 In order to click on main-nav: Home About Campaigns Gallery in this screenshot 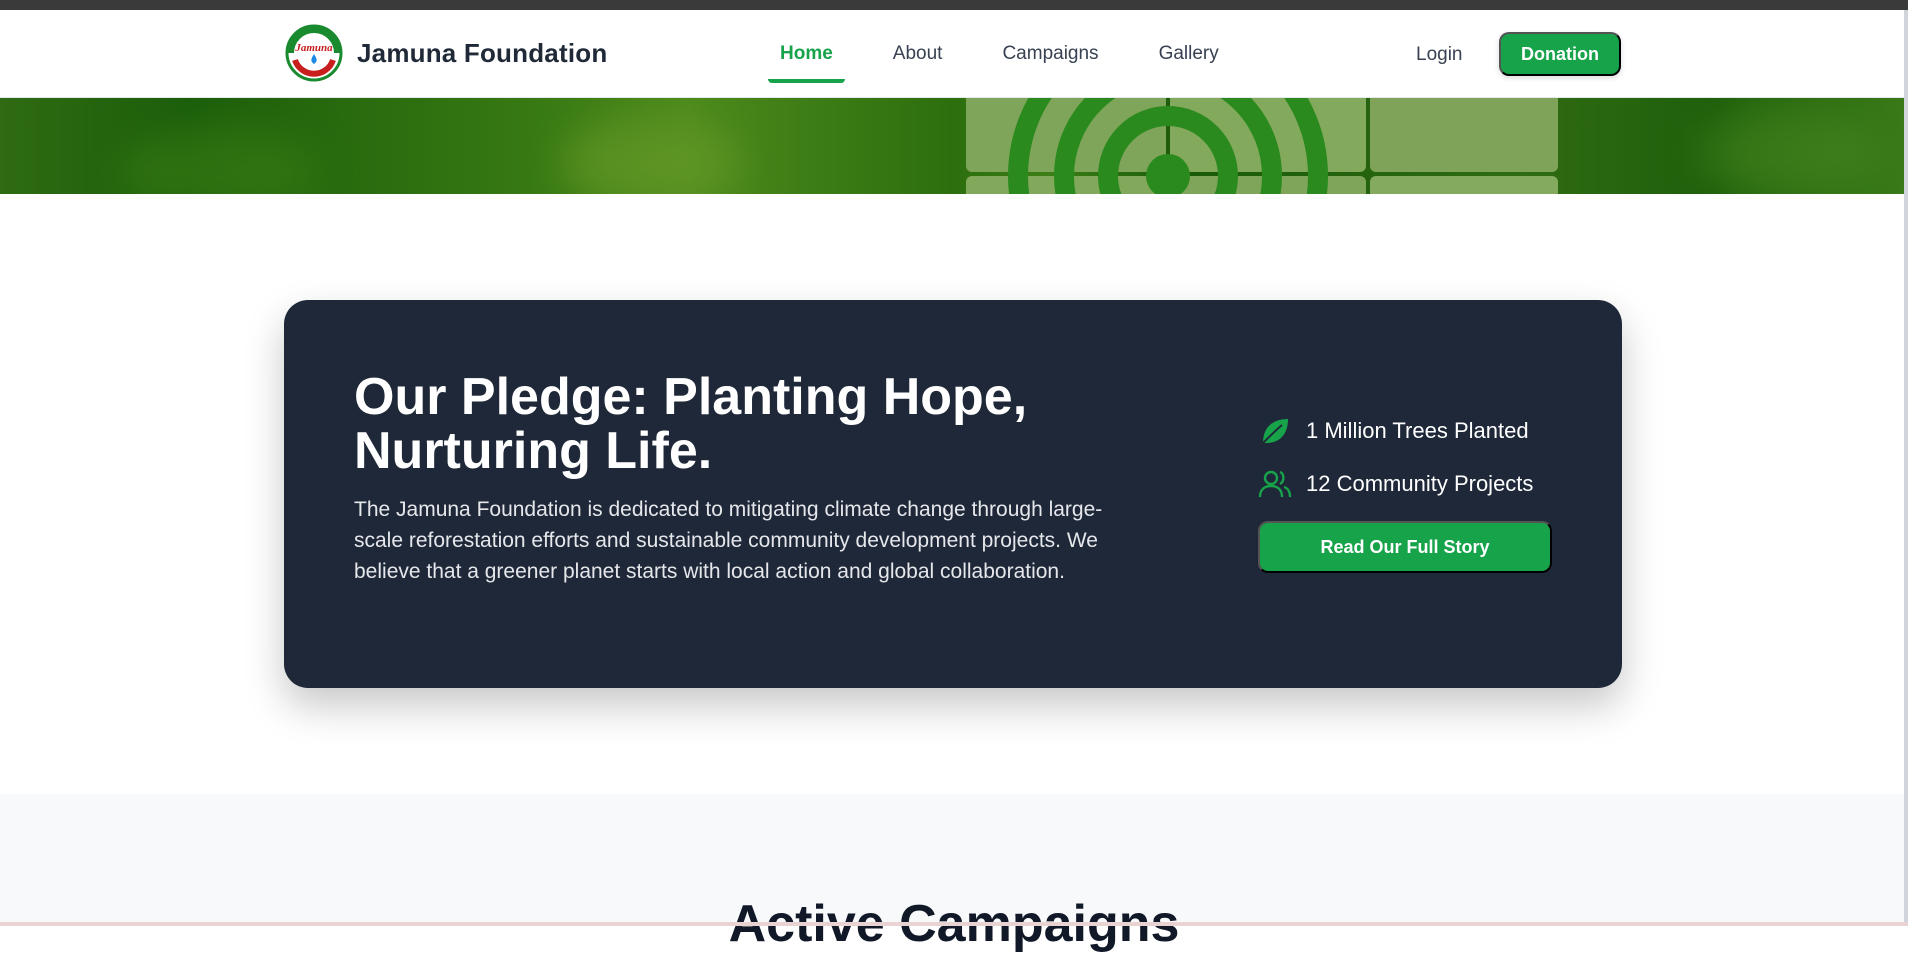, I will do `click(1015, 54)`.